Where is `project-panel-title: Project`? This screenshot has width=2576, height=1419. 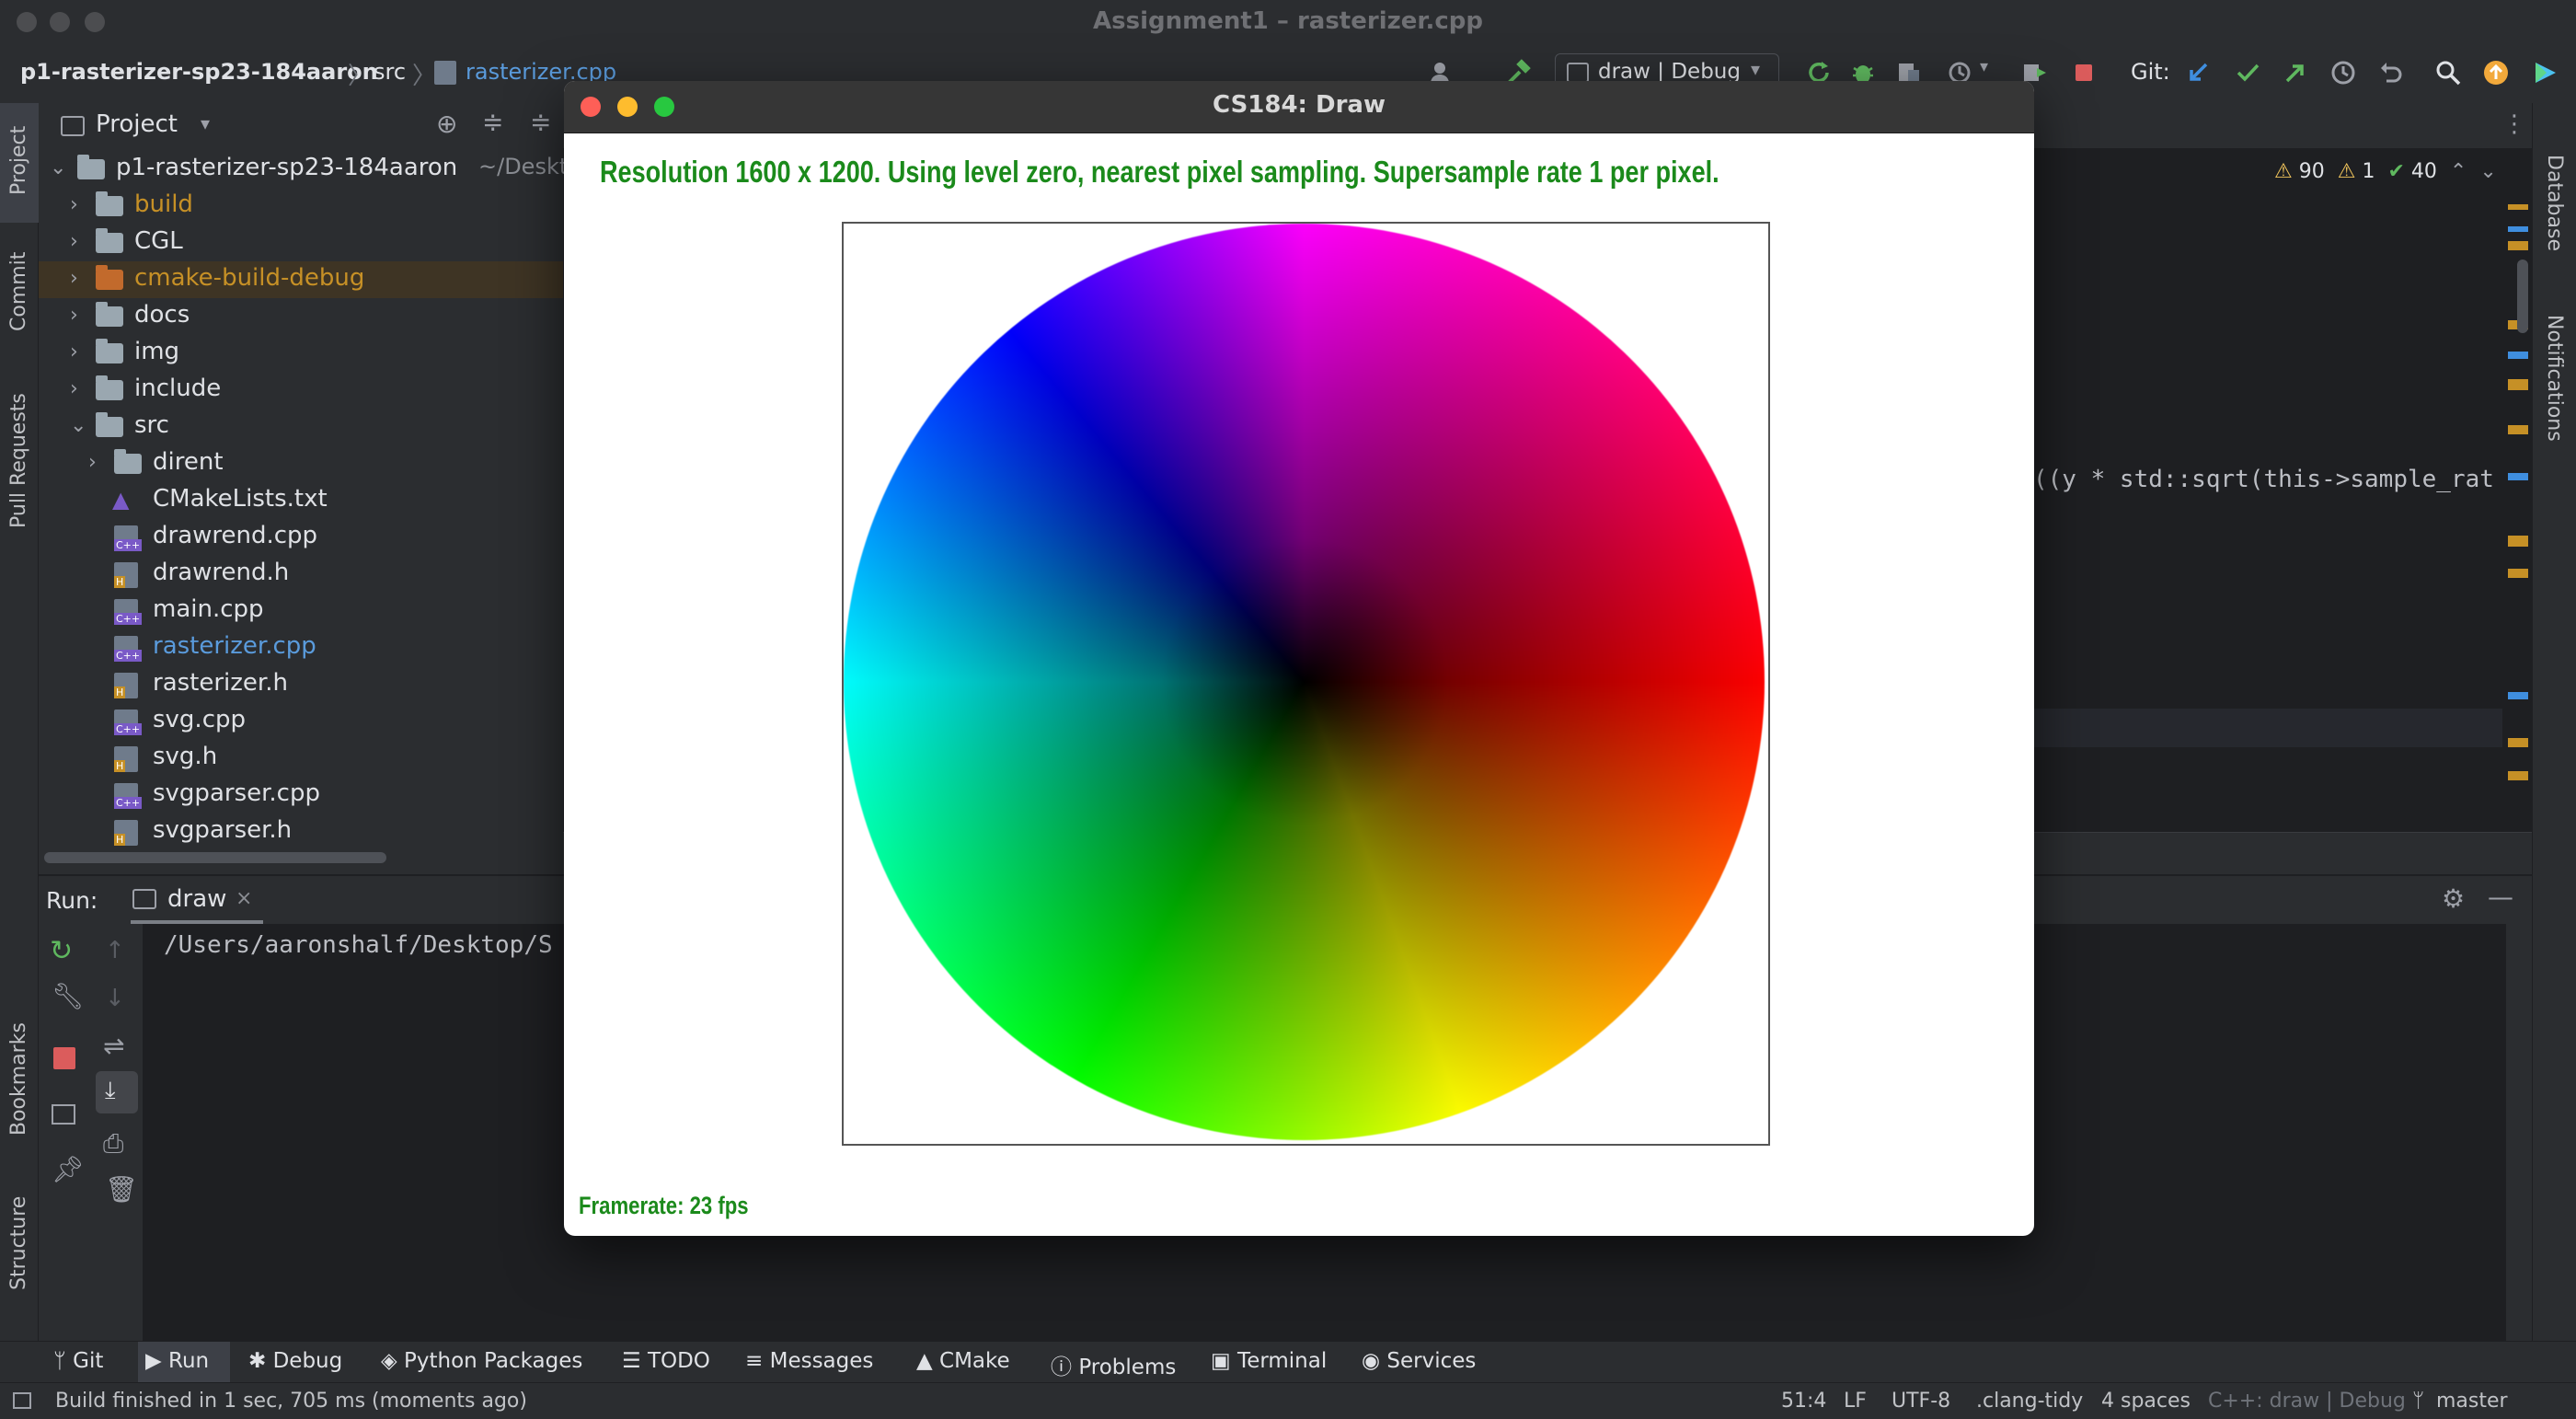
project-panel-title: Project is located at coordinates (137, 124).